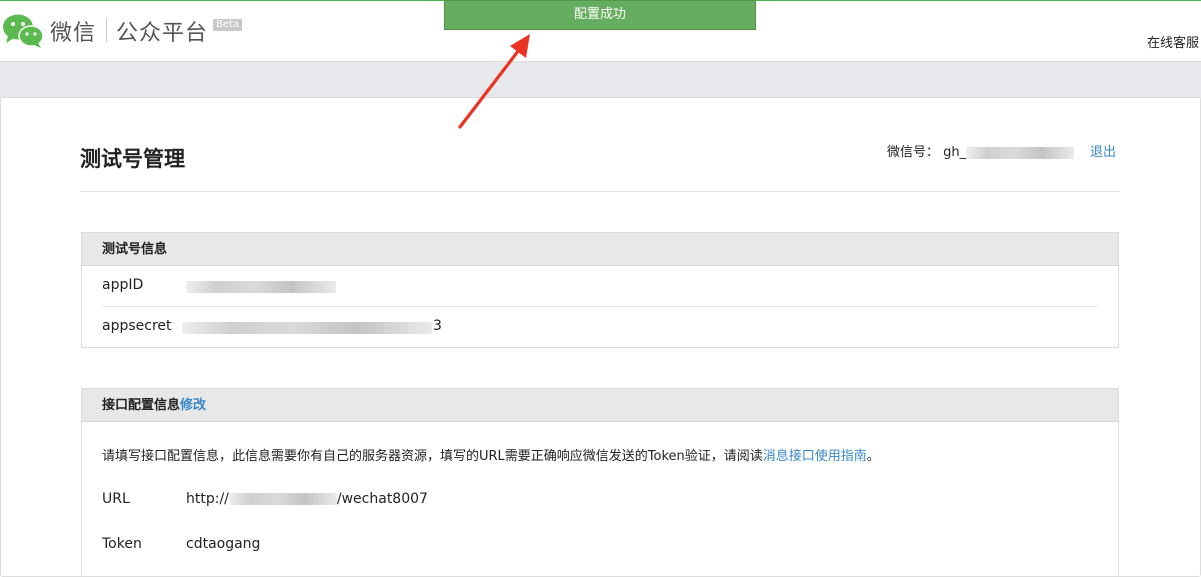 The height and width of the screenshot is (577, 1201). I want to click on brand-official-platform: 公众平台, so click(162, 33).